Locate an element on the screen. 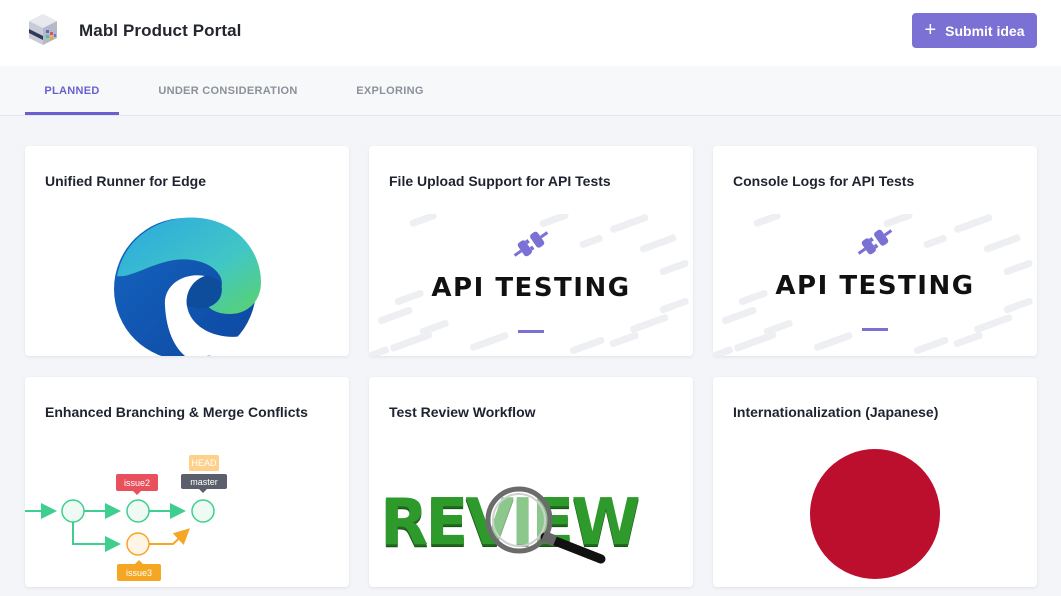  issue2-label: issue2 is located at coordinates (137, 483).